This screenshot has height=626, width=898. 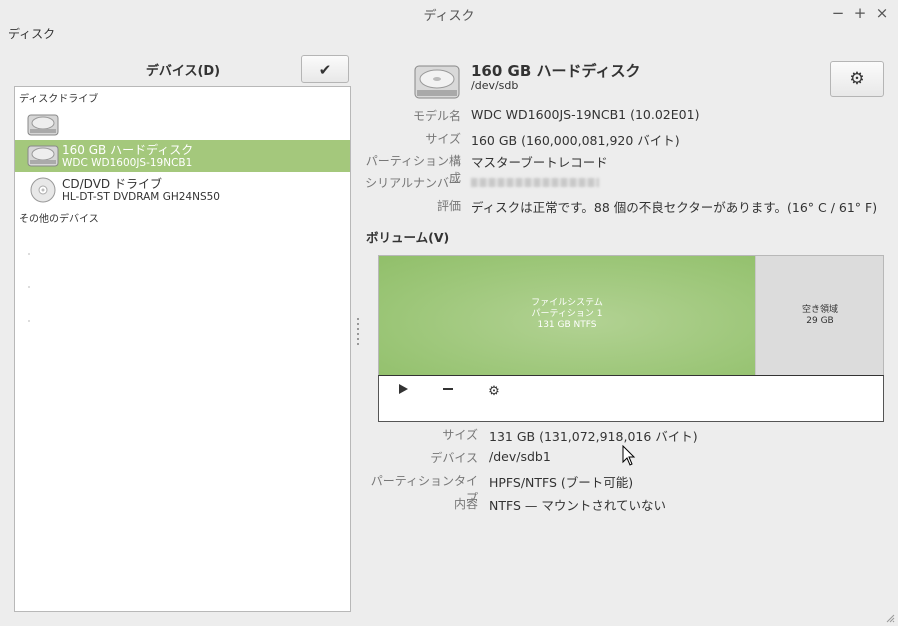 I want to click on play-icon, so click(x=403, y=389).